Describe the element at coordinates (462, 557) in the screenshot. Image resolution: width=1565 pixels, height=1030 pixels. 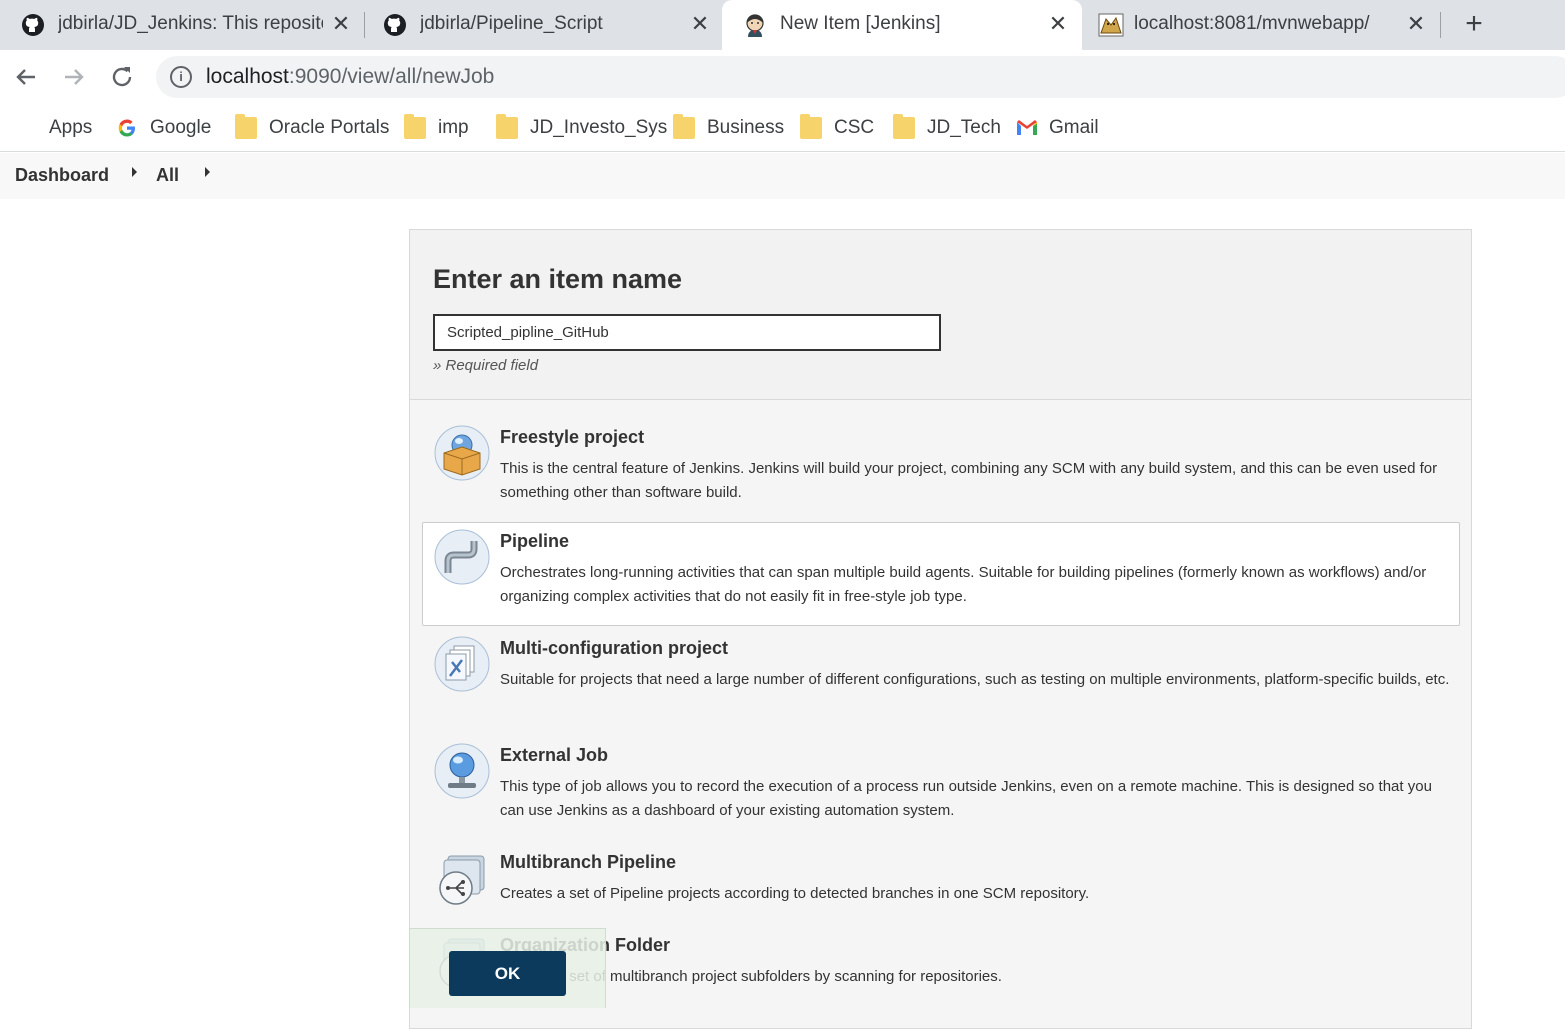
I see `pipeline-icon` at that location.